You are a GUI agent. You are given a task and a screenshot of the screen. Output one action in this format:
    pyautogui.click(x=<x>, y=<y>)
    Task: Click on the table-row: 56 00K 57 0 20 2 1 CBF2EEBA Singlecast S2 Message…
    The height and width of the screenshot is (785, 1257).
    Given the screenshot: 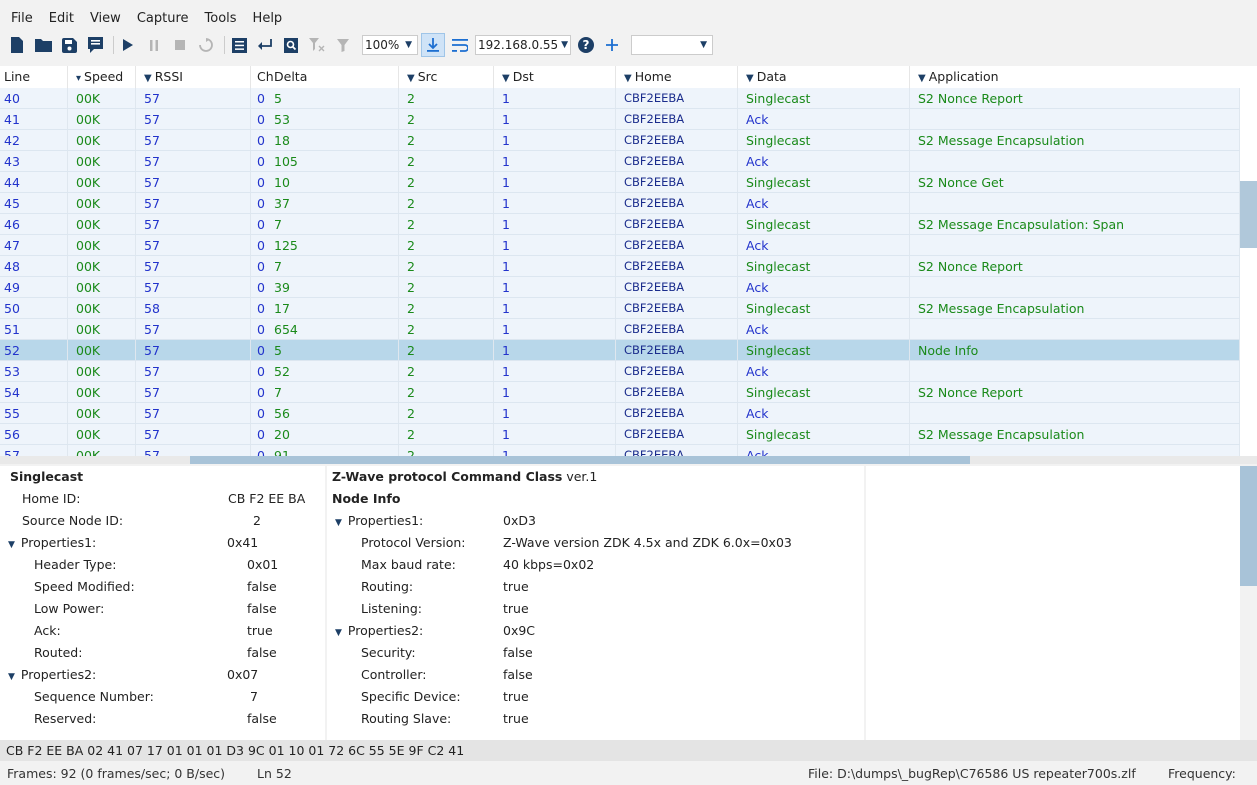 What is the action you would take?
    pyautogui.click(x=620, y=434)
    